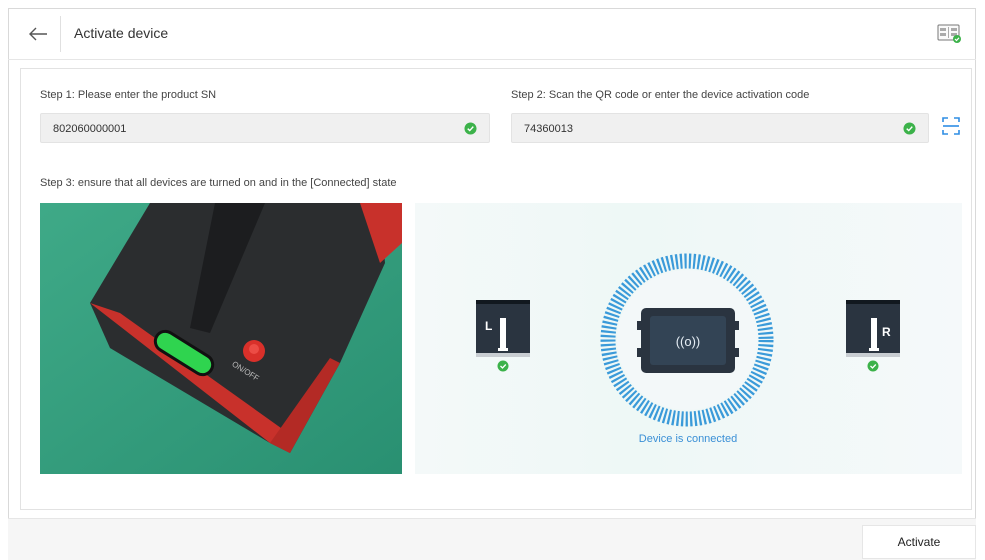  I want to click on left-device: L, so click(503, 336).